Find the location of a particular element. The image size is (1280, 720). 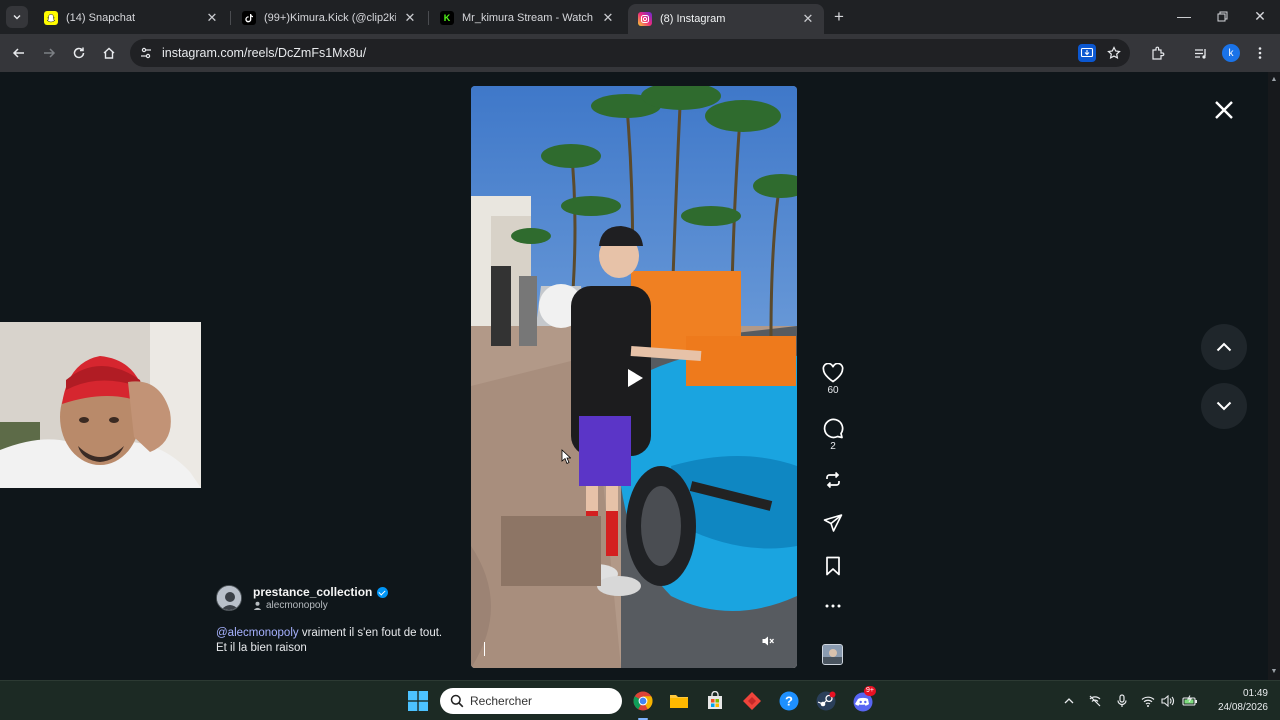

tab-instagram: (8) Instagram ✕ is located at coordinates (726, 19).